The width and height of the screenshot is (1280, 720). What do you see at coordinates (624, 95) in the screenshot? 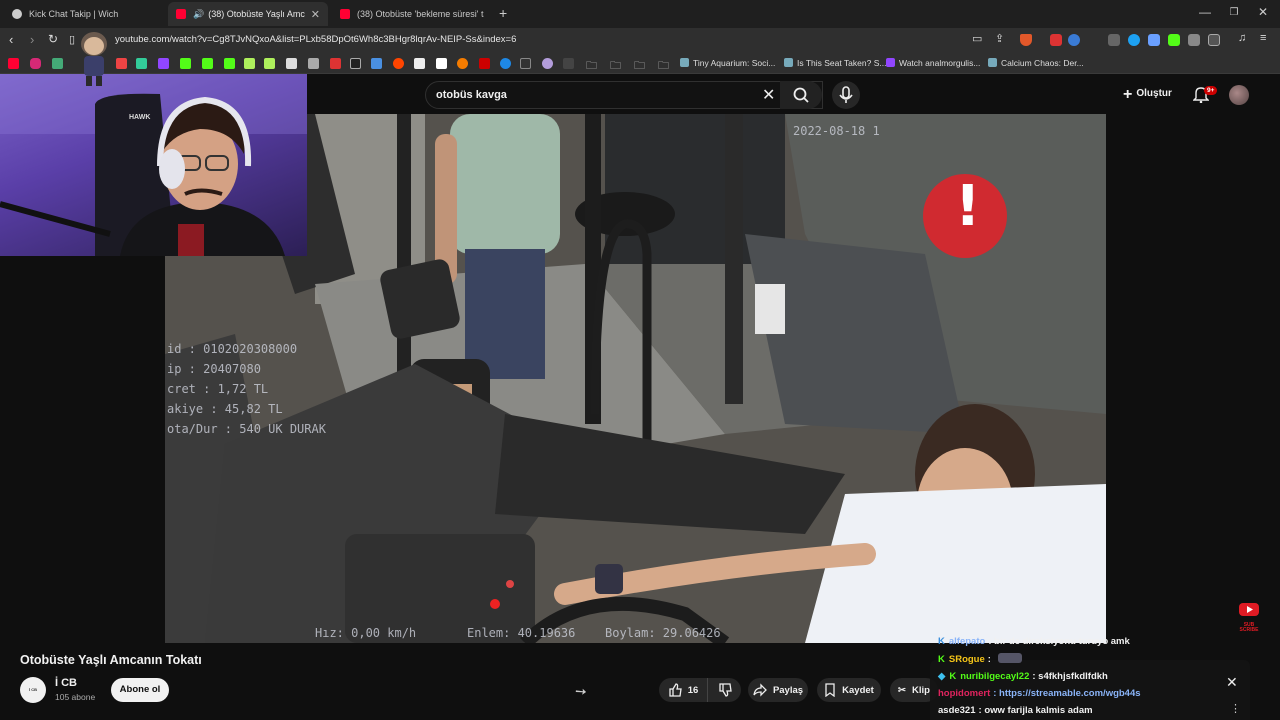
I see `search-input: otobüs kavga ✕` at bounding box center [624, 95].